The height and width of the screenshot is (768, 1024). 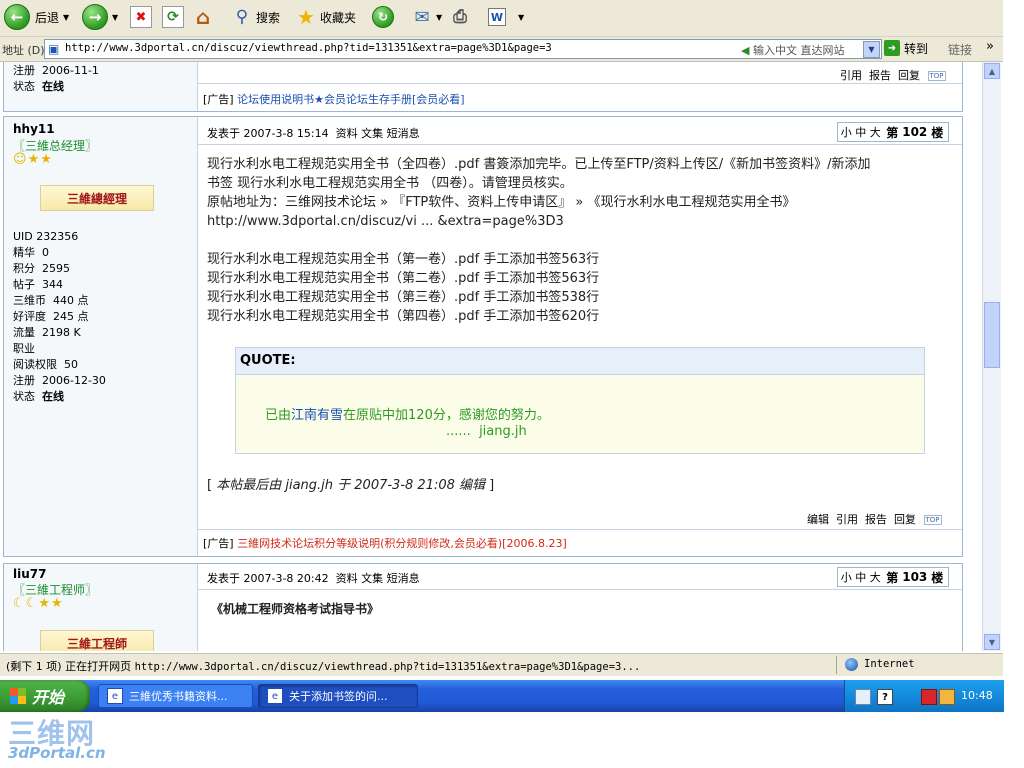 I want to click on favorites-button: ★ 收藏夹, so click(x=326, y=17).